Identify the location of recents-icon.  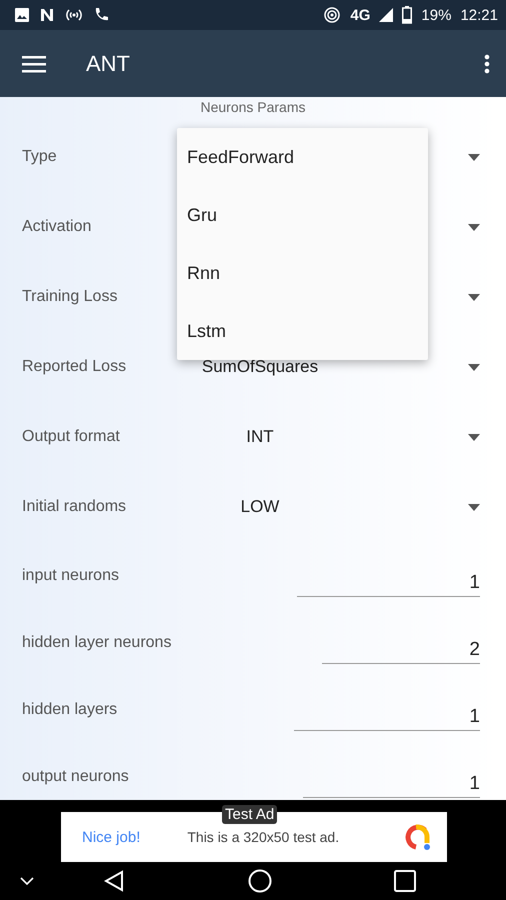
(405, 881).